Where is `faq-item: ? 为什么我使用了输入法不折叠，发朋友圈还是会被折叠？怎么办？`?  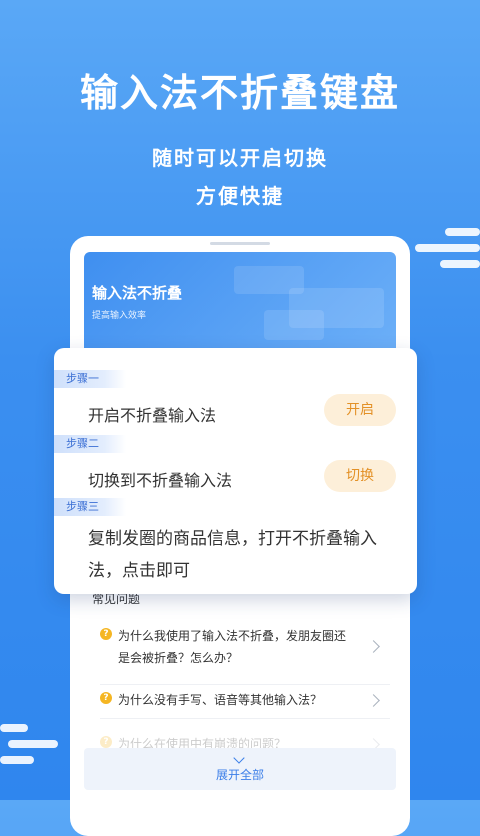 faq-item: ? 为什么我使用了输入法不折叠，发朋友圈还是会被折叠？怎么办？ is located at coordinates (245, 656).